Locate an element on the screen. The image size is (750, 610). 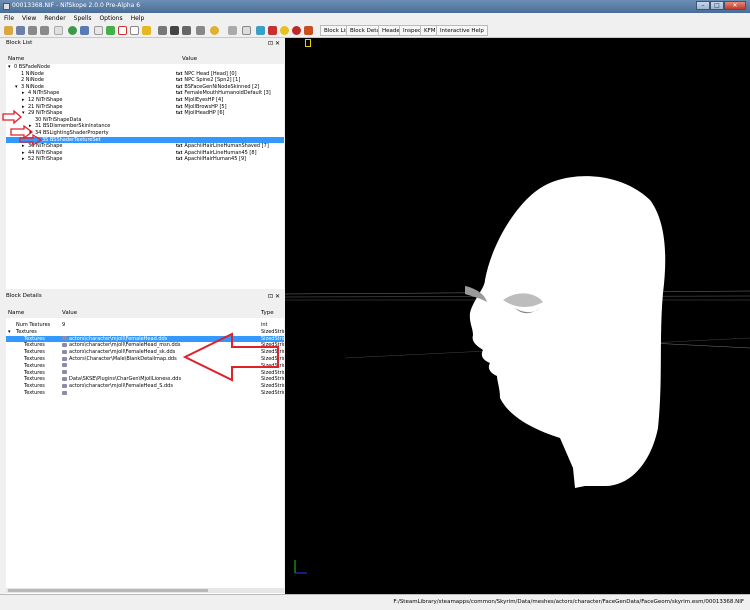
tab-interactive-help: Interactive Help is located at coordinates (462, 30).